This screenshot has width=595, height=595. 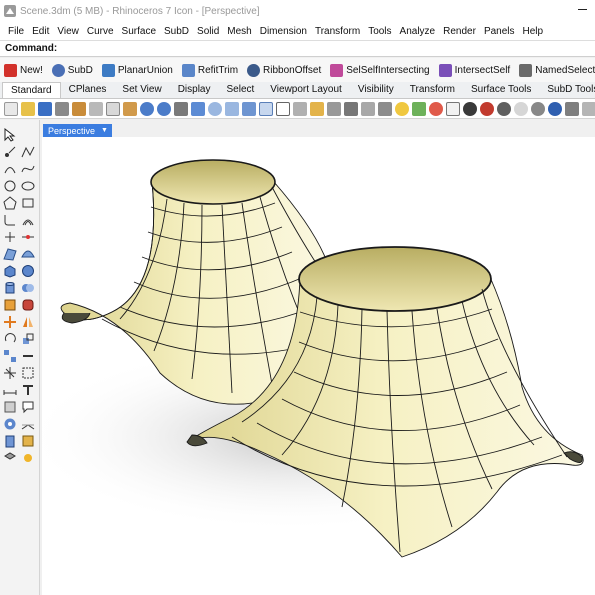 What do you see at coordinates (376, 90) in the screenshot?
I see `tab-visibility: Visibility` at bounding box center [376, 90].